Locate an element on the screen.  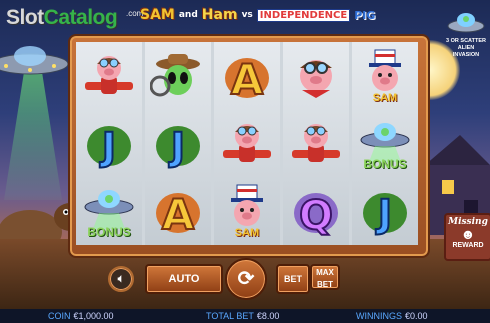
badge-line-1: 3 OR SCATTER is located at coordinates (466, 41).